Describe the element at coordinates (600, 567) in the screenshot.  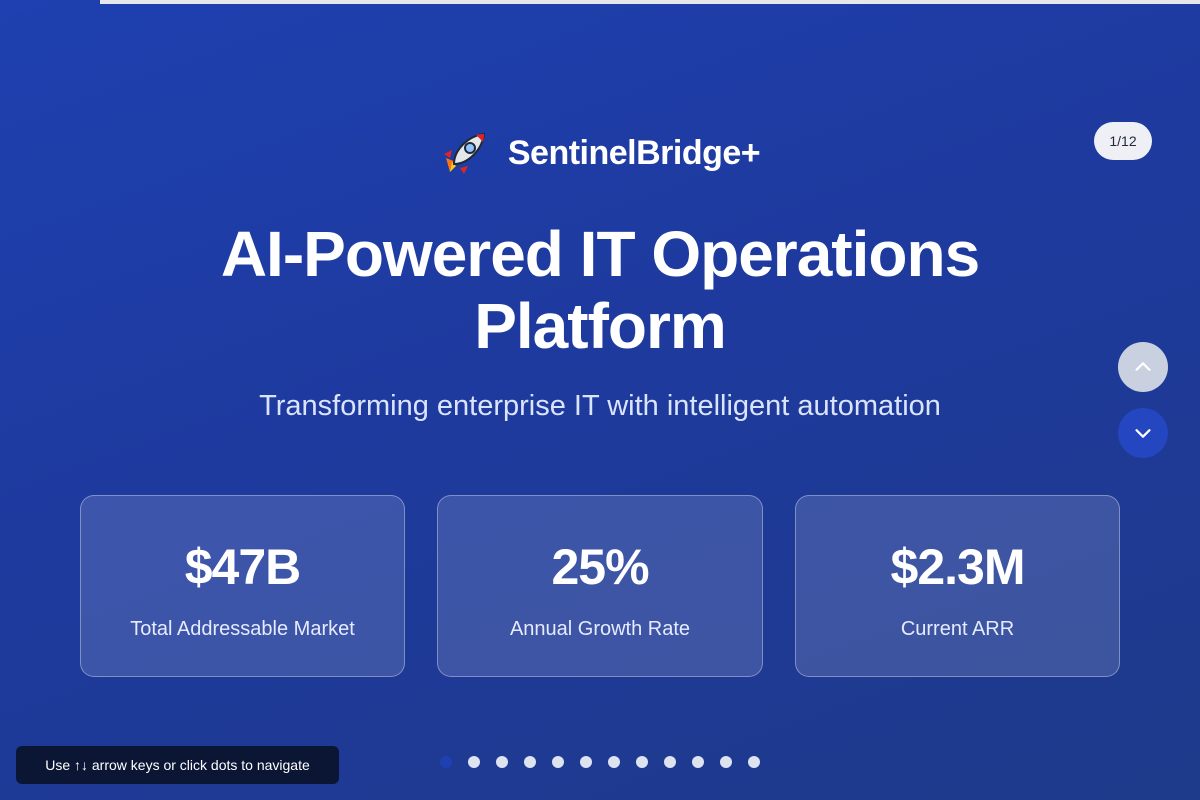
I see `stat-value: 25%` at that location.